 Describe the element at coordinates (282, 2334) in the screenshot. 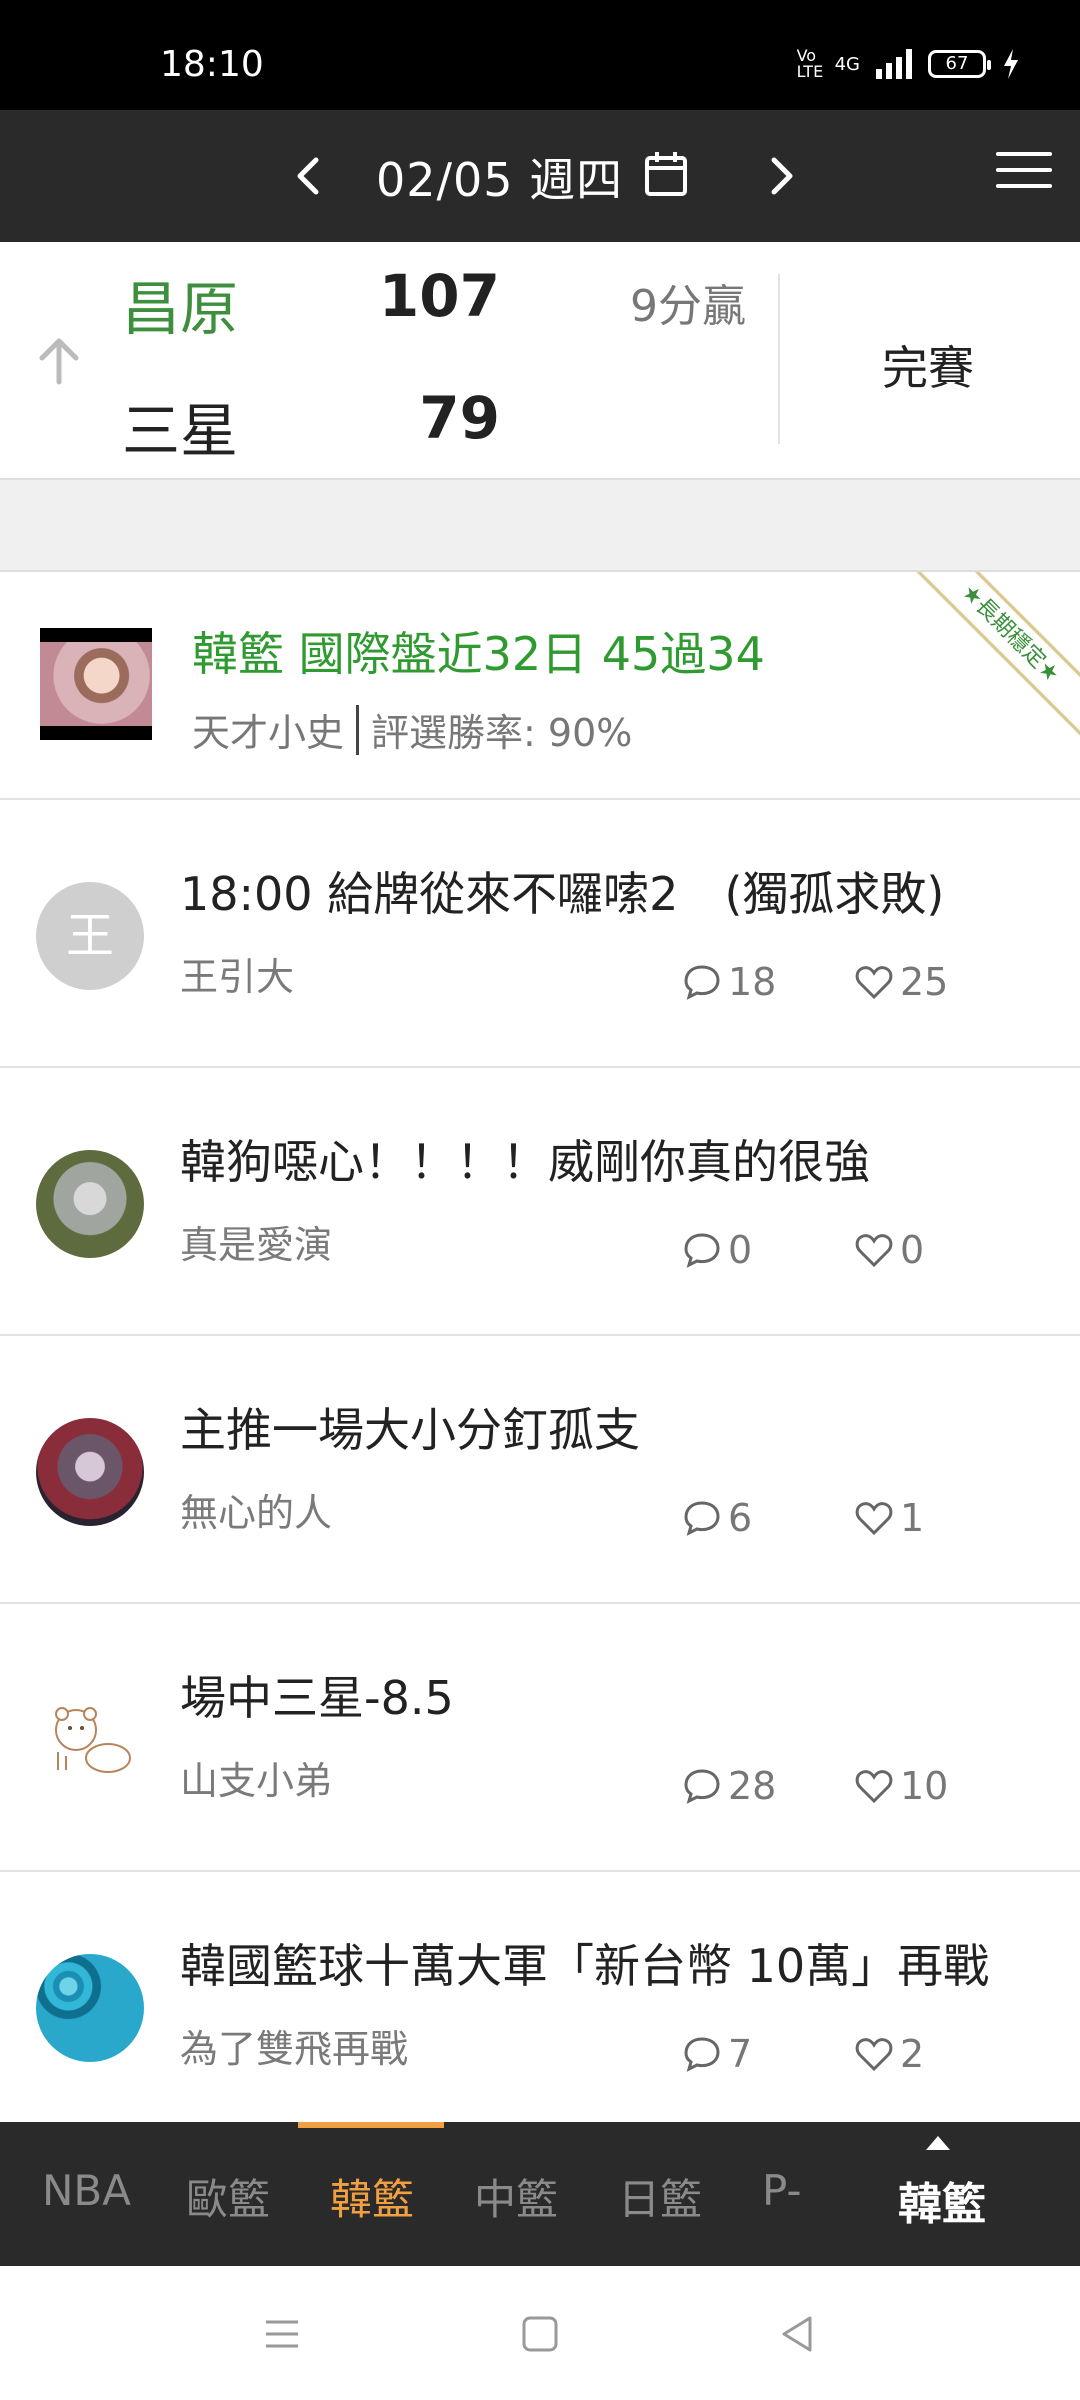

I see `recent-apps-icon` at that location.